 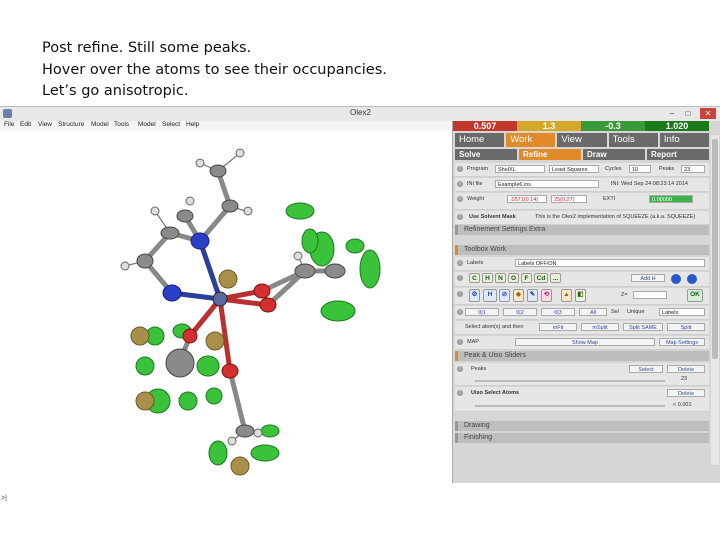 What do you see at coordinates (558, 327) in the screenshot?
I see `mfit-button: mFit` at bounding box center [558, 327].